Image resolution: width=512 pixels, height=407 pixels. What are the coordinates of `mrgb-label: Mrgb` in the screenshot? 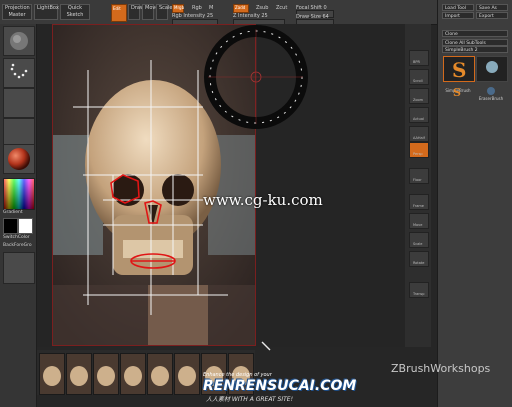 It's located at (179, 7).